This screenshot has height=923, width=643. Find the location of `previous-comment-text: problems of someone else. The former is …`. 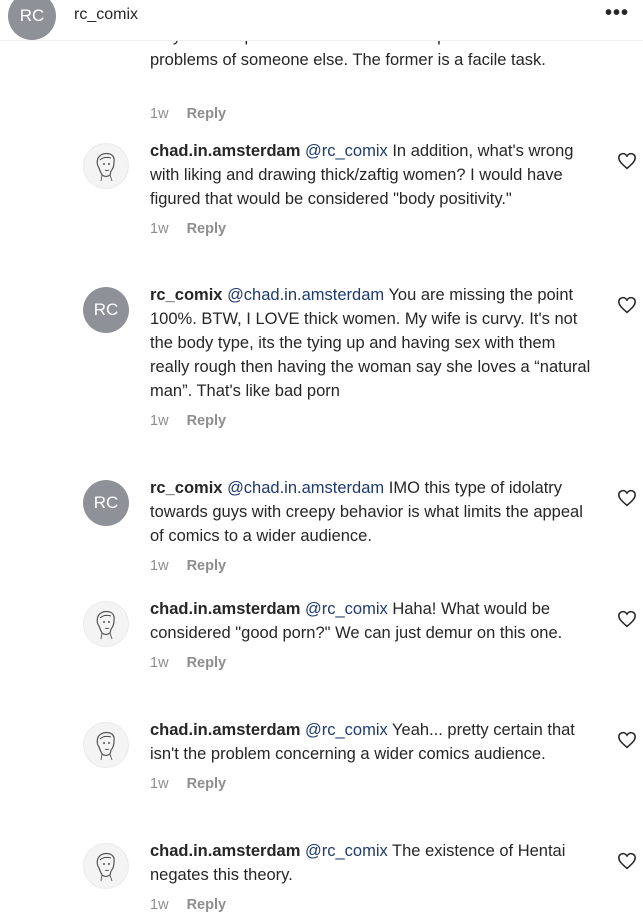

previous-comment-text: problems of someone else. The former is … is located at coordinates (348, 60).